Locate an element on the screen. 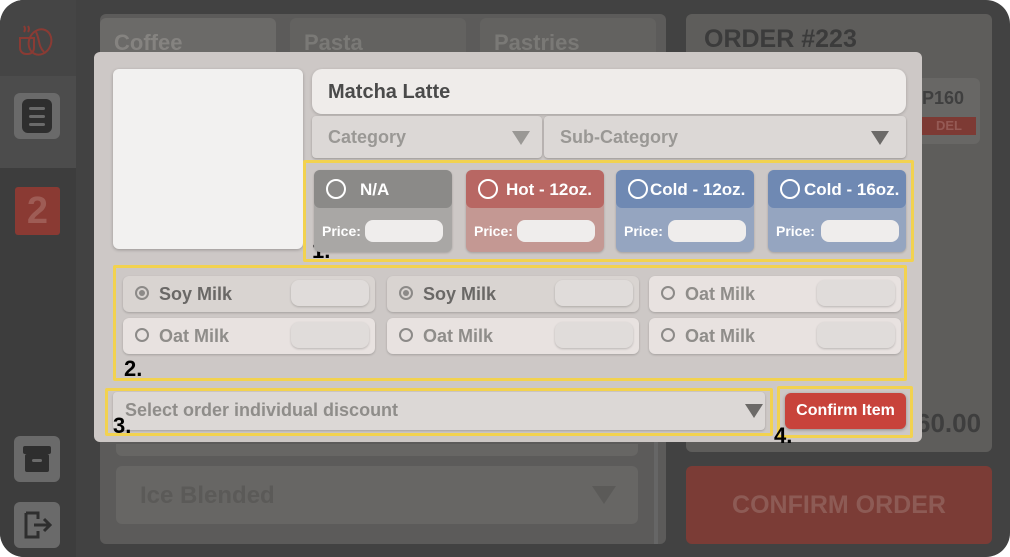 This screenshot has height=557, width=1010. sidebar: 2 is located at coordinates (38, 278).